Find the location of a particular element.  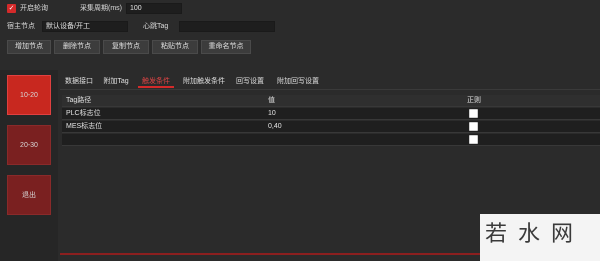

tab-bar: 数据接口 附加Tag 触发条件 附加触发条件 回写设置 附加回写设置 is located at coordinates (330, 82).